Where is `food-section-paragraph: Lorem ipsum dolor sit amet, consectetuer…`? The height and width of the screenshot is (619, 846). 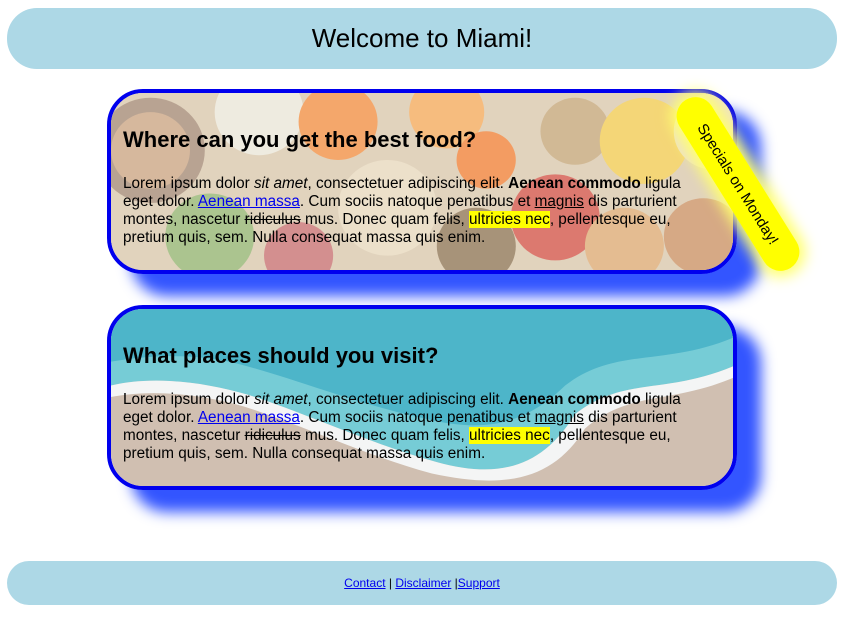 food-section-paragraph: Lorem ipsum dolor sit amet, consectetuer… is located at coordinates (416, 211).